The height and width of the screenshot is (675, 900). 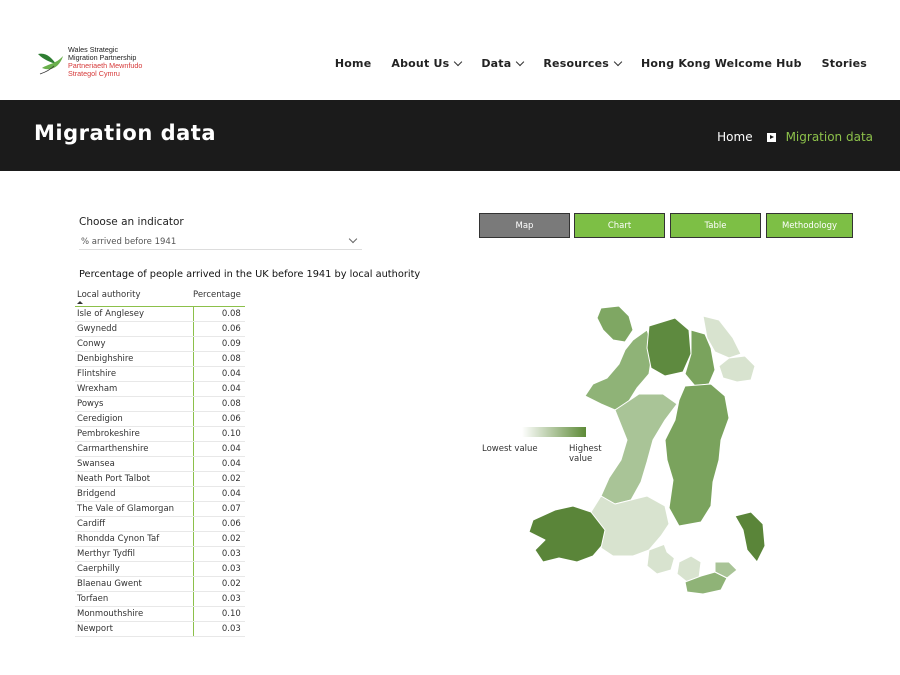 What do you see at coordinates (134, 629) in the screenshot?
I see `local-authority-cell: Newport` at bounding box center [134, 629].